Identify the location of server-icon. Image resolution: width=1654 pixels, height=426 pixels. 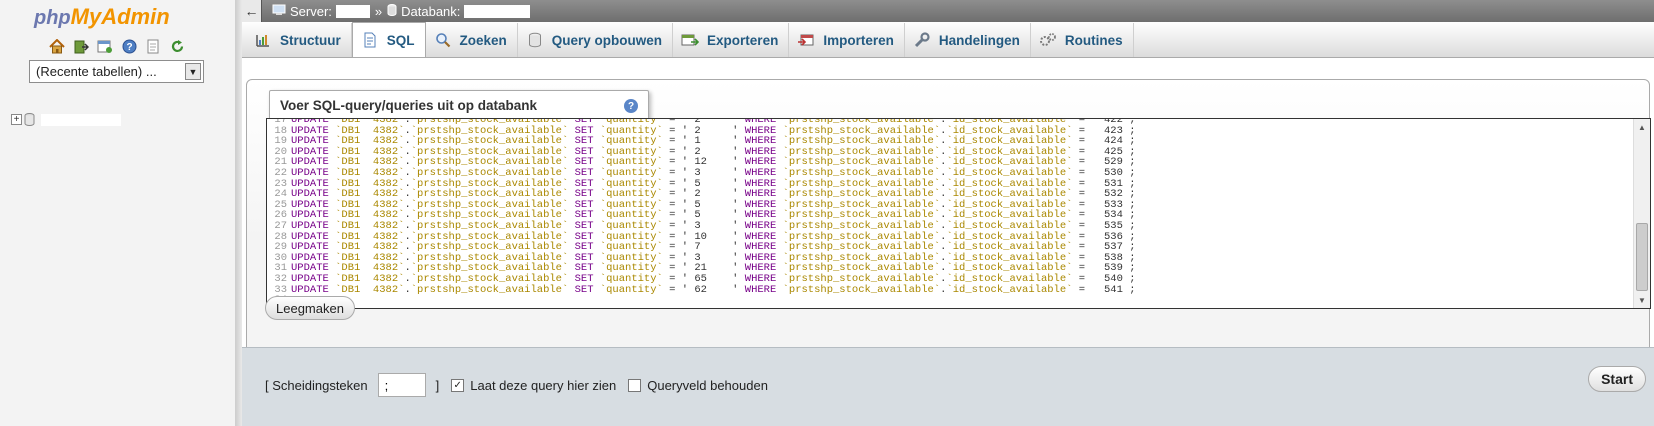
(279, 11).